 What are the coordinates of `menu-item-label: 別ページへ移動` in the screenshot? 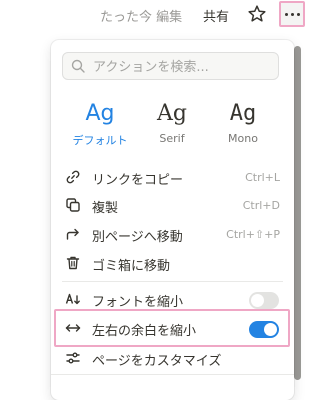 It's located at (137, 237).